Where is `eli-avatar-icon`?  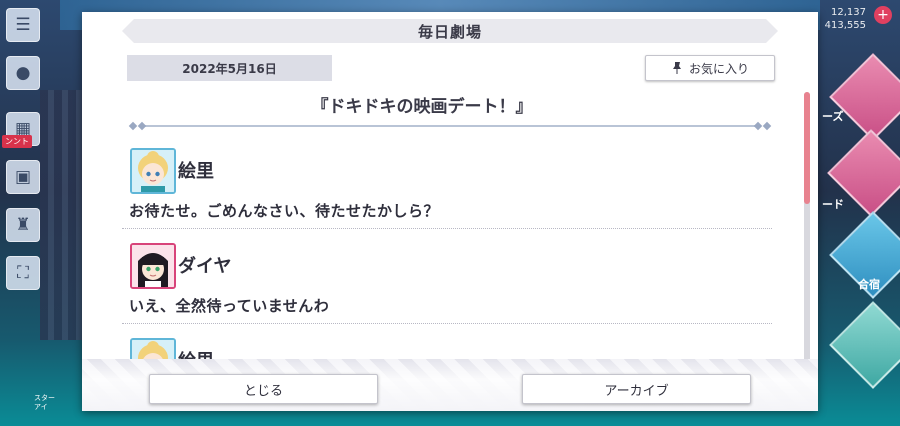 eli-avatar-icon is located at coordinates (153, 171).